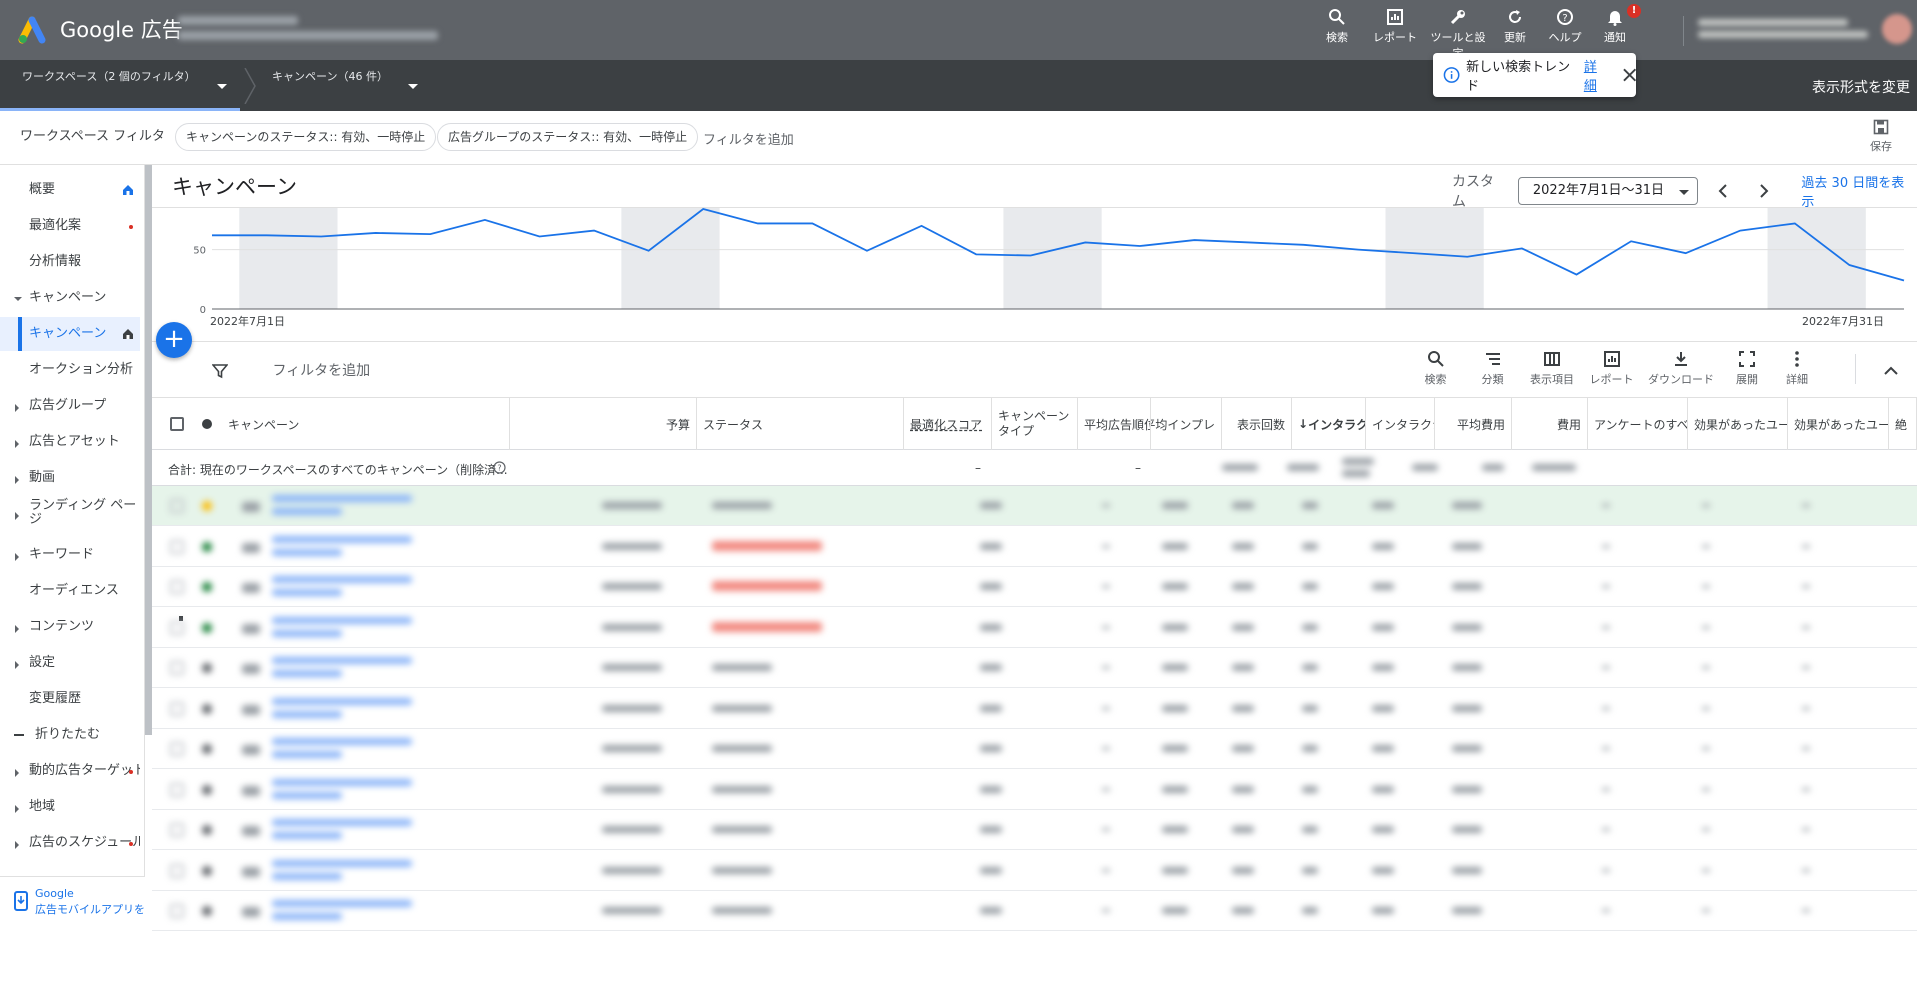 The width and height of the screenshot is (1917, 995). What do you see at coordinates (70, 807) in the screenshot?
I see `sidebar-item-17: 地域` at bounding box center [70, 807].